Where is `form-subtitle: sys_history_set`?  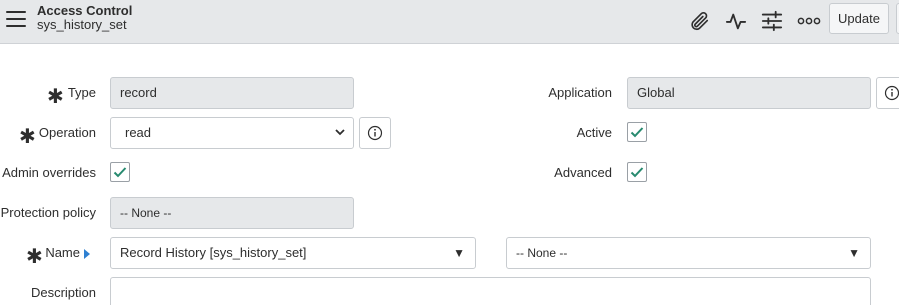 form-subtitle: sys_history_set is located at coordinates (82, 24).